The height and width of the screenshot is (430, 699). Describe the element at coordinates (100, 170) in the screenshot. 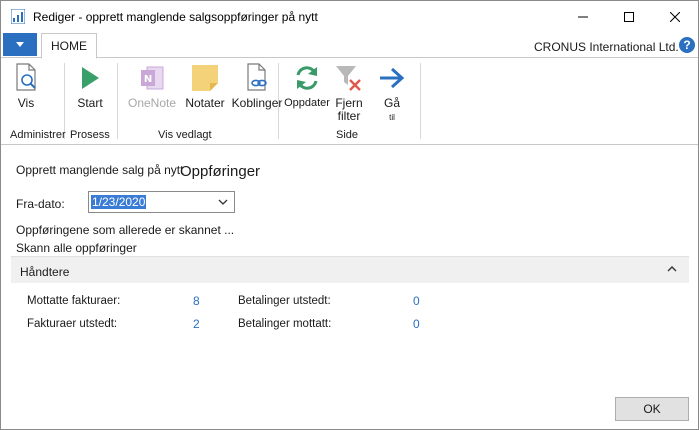

I see `page-subtitle: Opprett manglende salg på nytt` at that location.